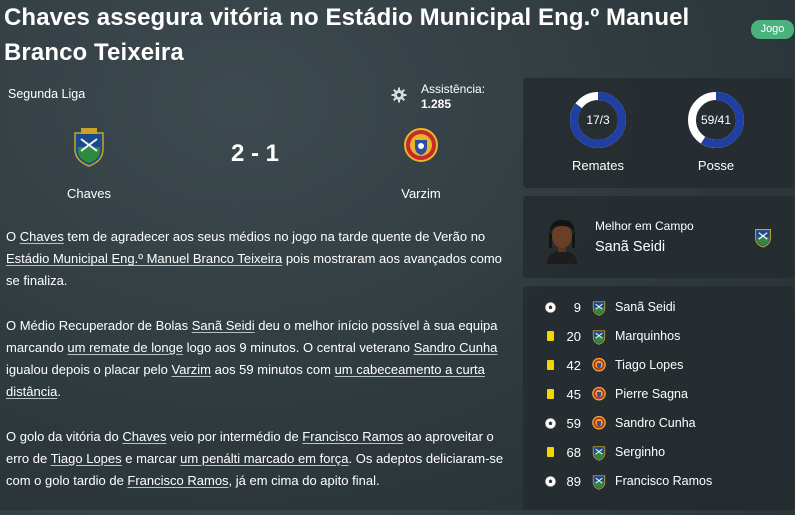  What do you see at coordinates (663, 481) in the screenshot?
I see `event-player: Francisco Ramos` at bounding box center [663, 481].